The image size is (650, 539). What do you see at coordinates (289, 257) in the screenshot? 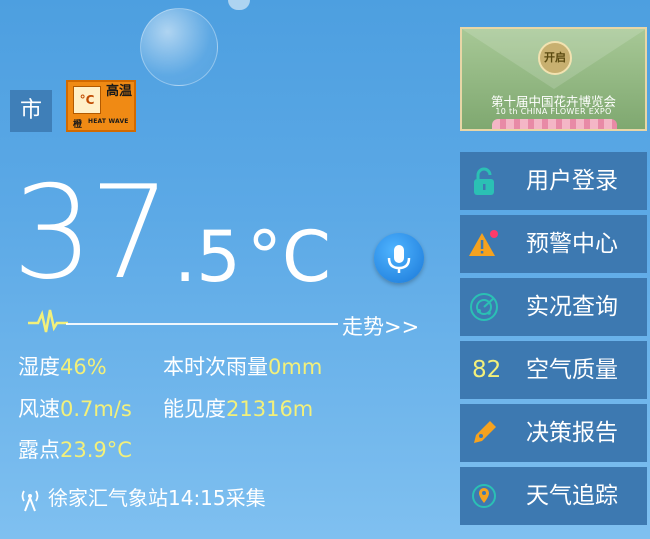
I see `temperature-unit: °C` at bounding box center [289, 257].